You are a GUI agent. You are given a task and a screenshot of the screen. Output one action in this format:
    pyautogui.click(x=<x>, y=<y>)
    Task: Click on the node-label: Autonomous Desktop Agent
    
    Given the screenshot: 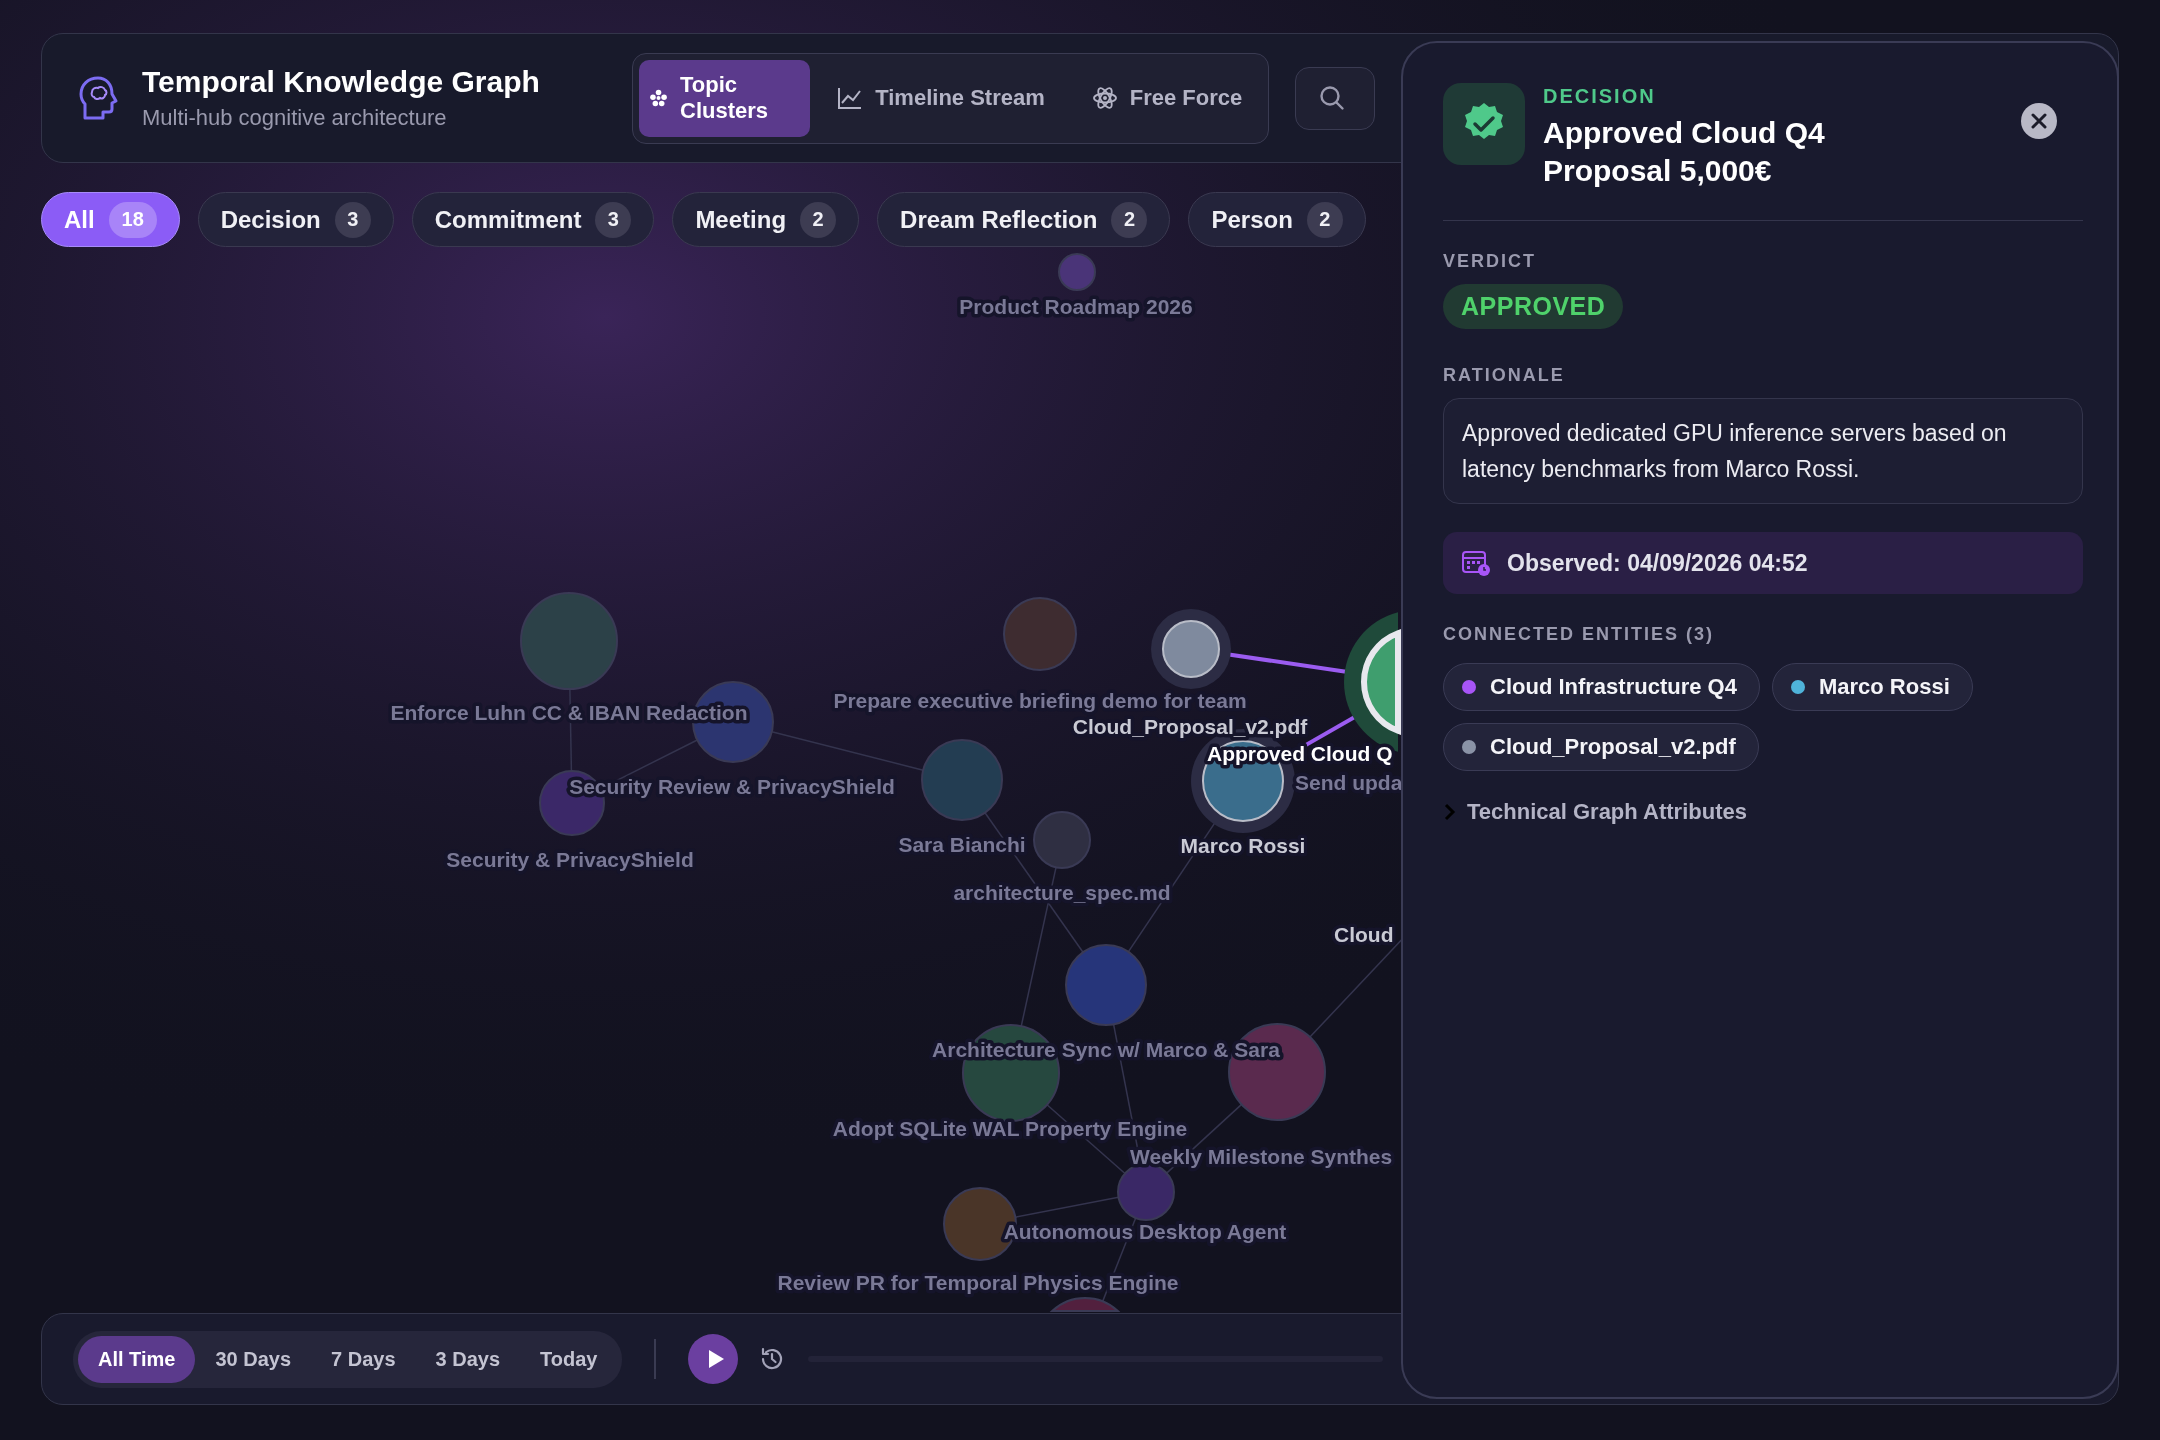 What is the action you would take?
    pyautogui.click(x=1145, y=1231)
    